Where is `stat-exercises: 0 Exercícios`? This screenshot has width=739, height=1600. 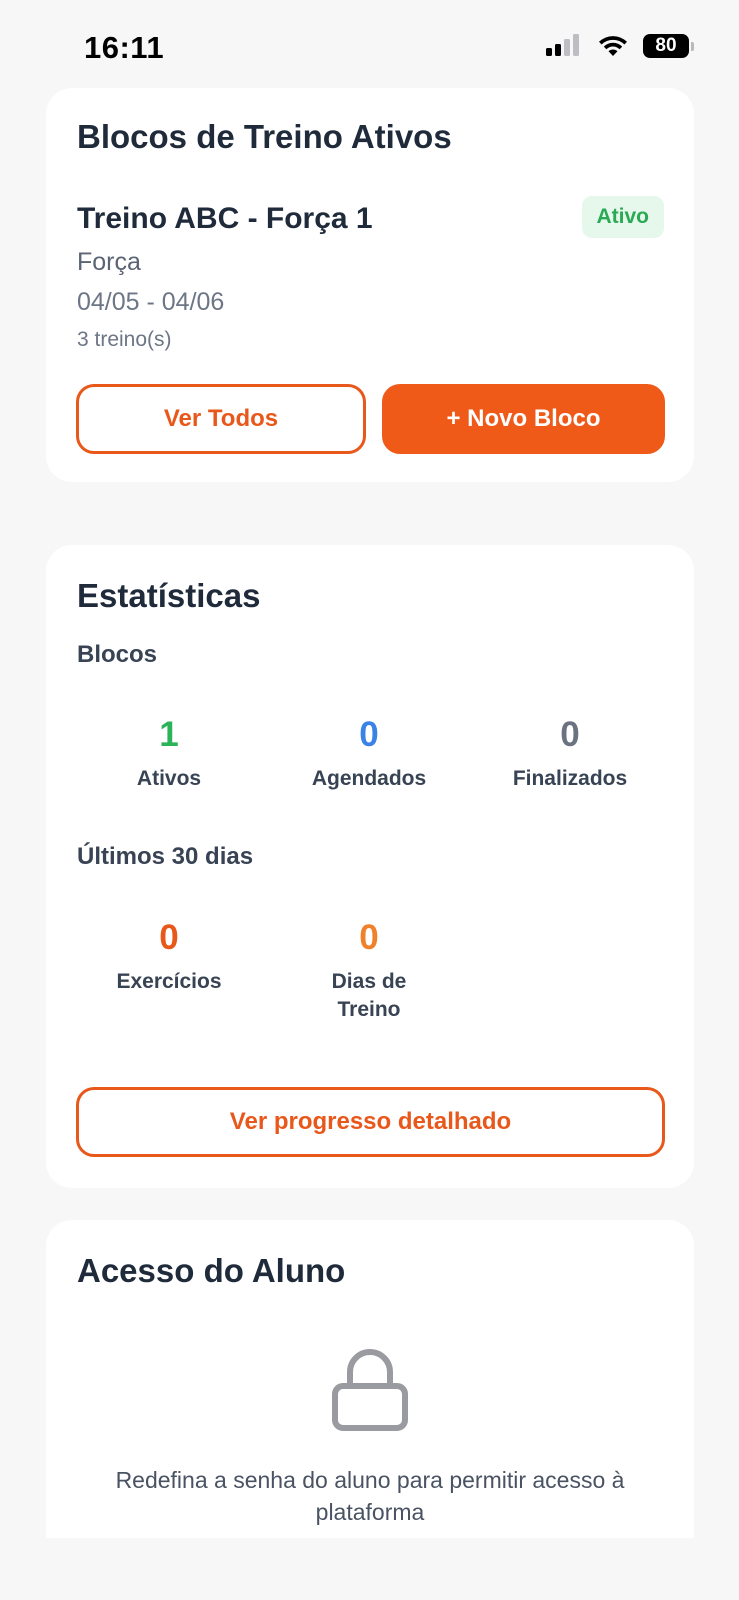 stat-exercises: 0 Exercícios is located at coordinates (169, 957).